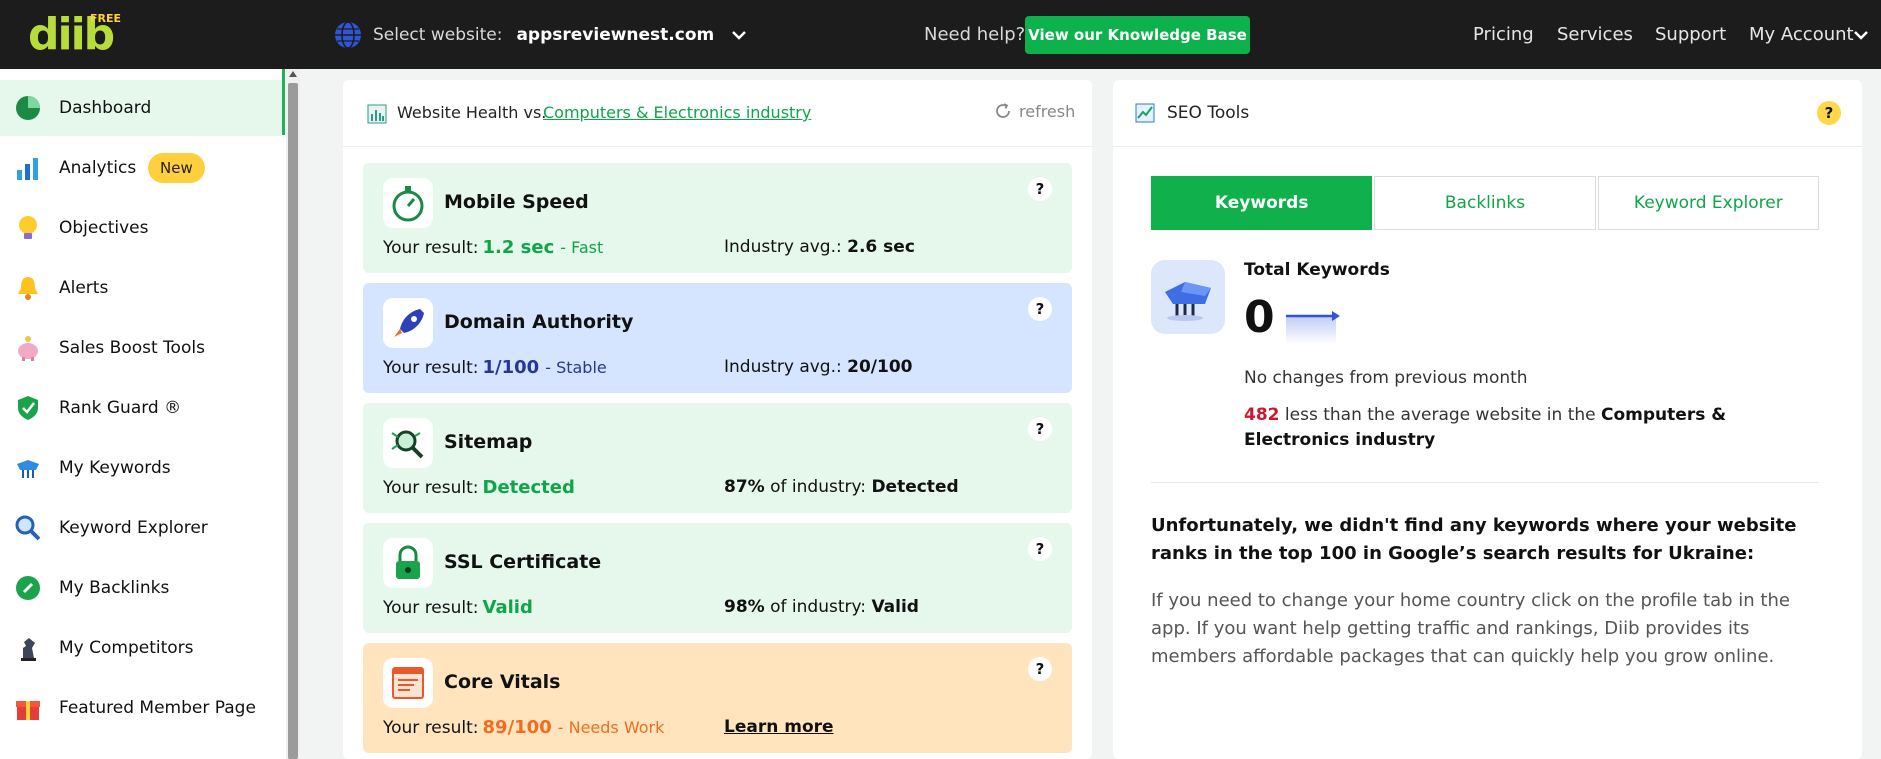  Describe the element at coordinates (1595, 34) in the screenshot. I see `nav-services: Services` at that location.